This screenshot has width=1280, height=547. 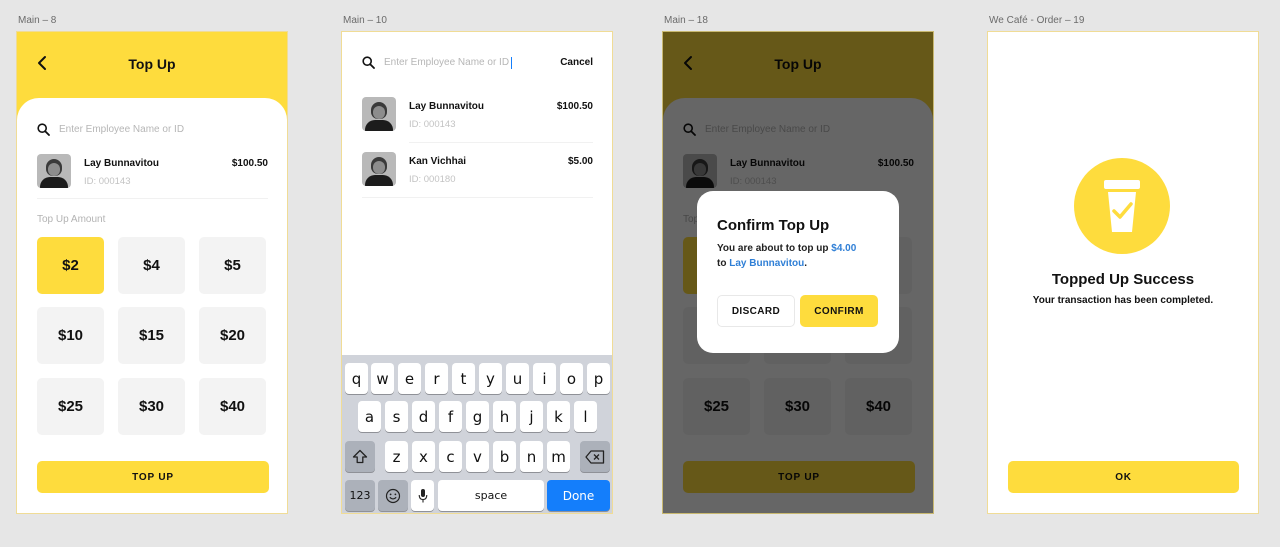 I want to click on artboard-label: We Café - Order – 19, so click(x=1037, y=20).